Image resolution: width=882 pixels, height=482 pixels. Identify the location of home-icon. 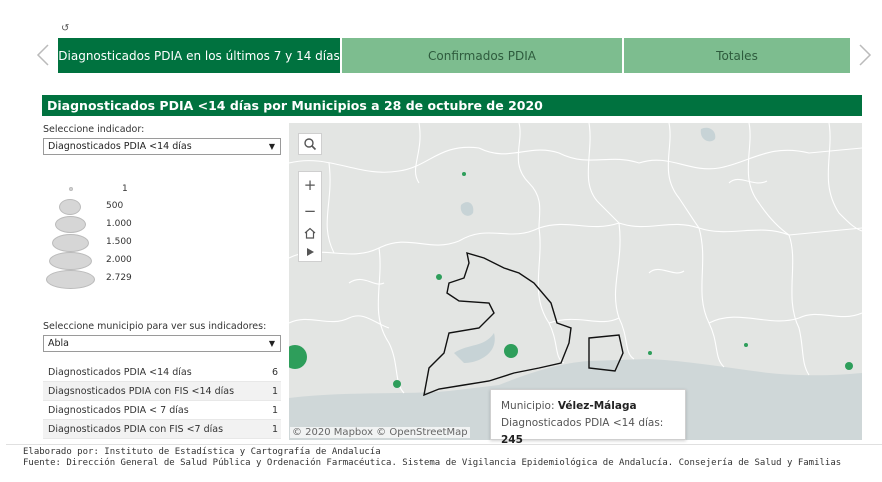
(310, 233).